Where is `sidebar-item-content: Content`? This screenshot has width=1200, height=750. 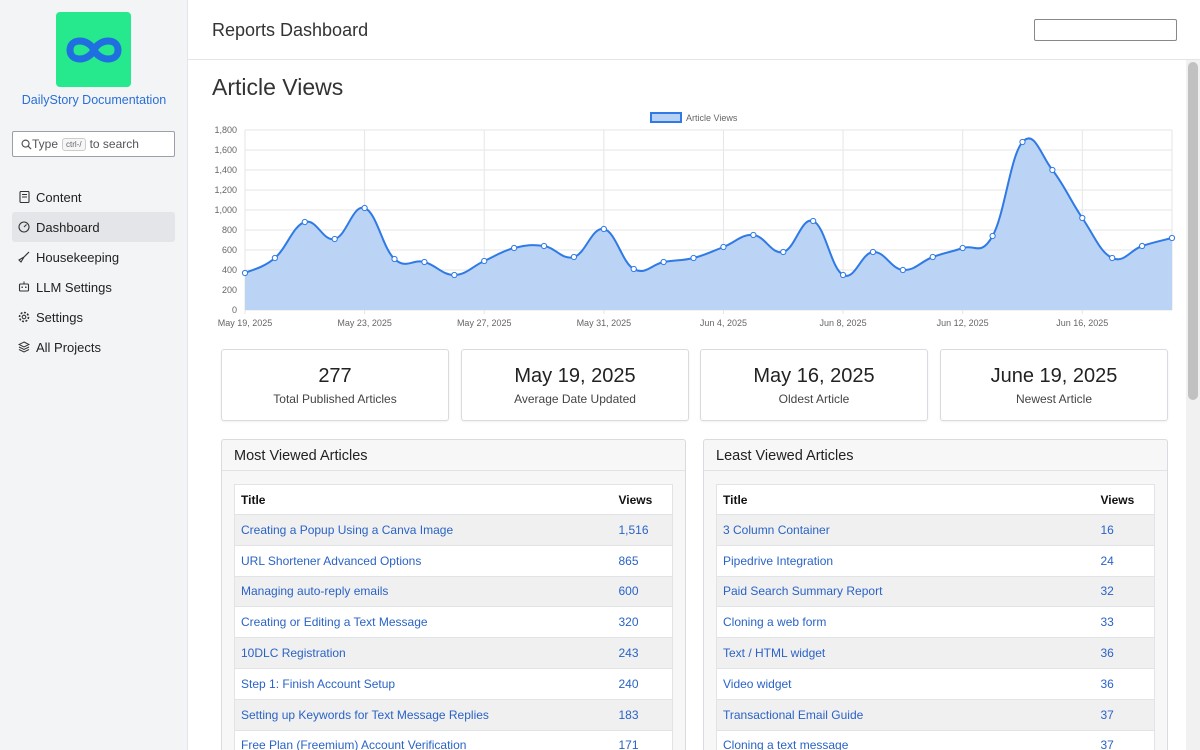 sidebar-item-content: Content is located at coordinates (93, 197).